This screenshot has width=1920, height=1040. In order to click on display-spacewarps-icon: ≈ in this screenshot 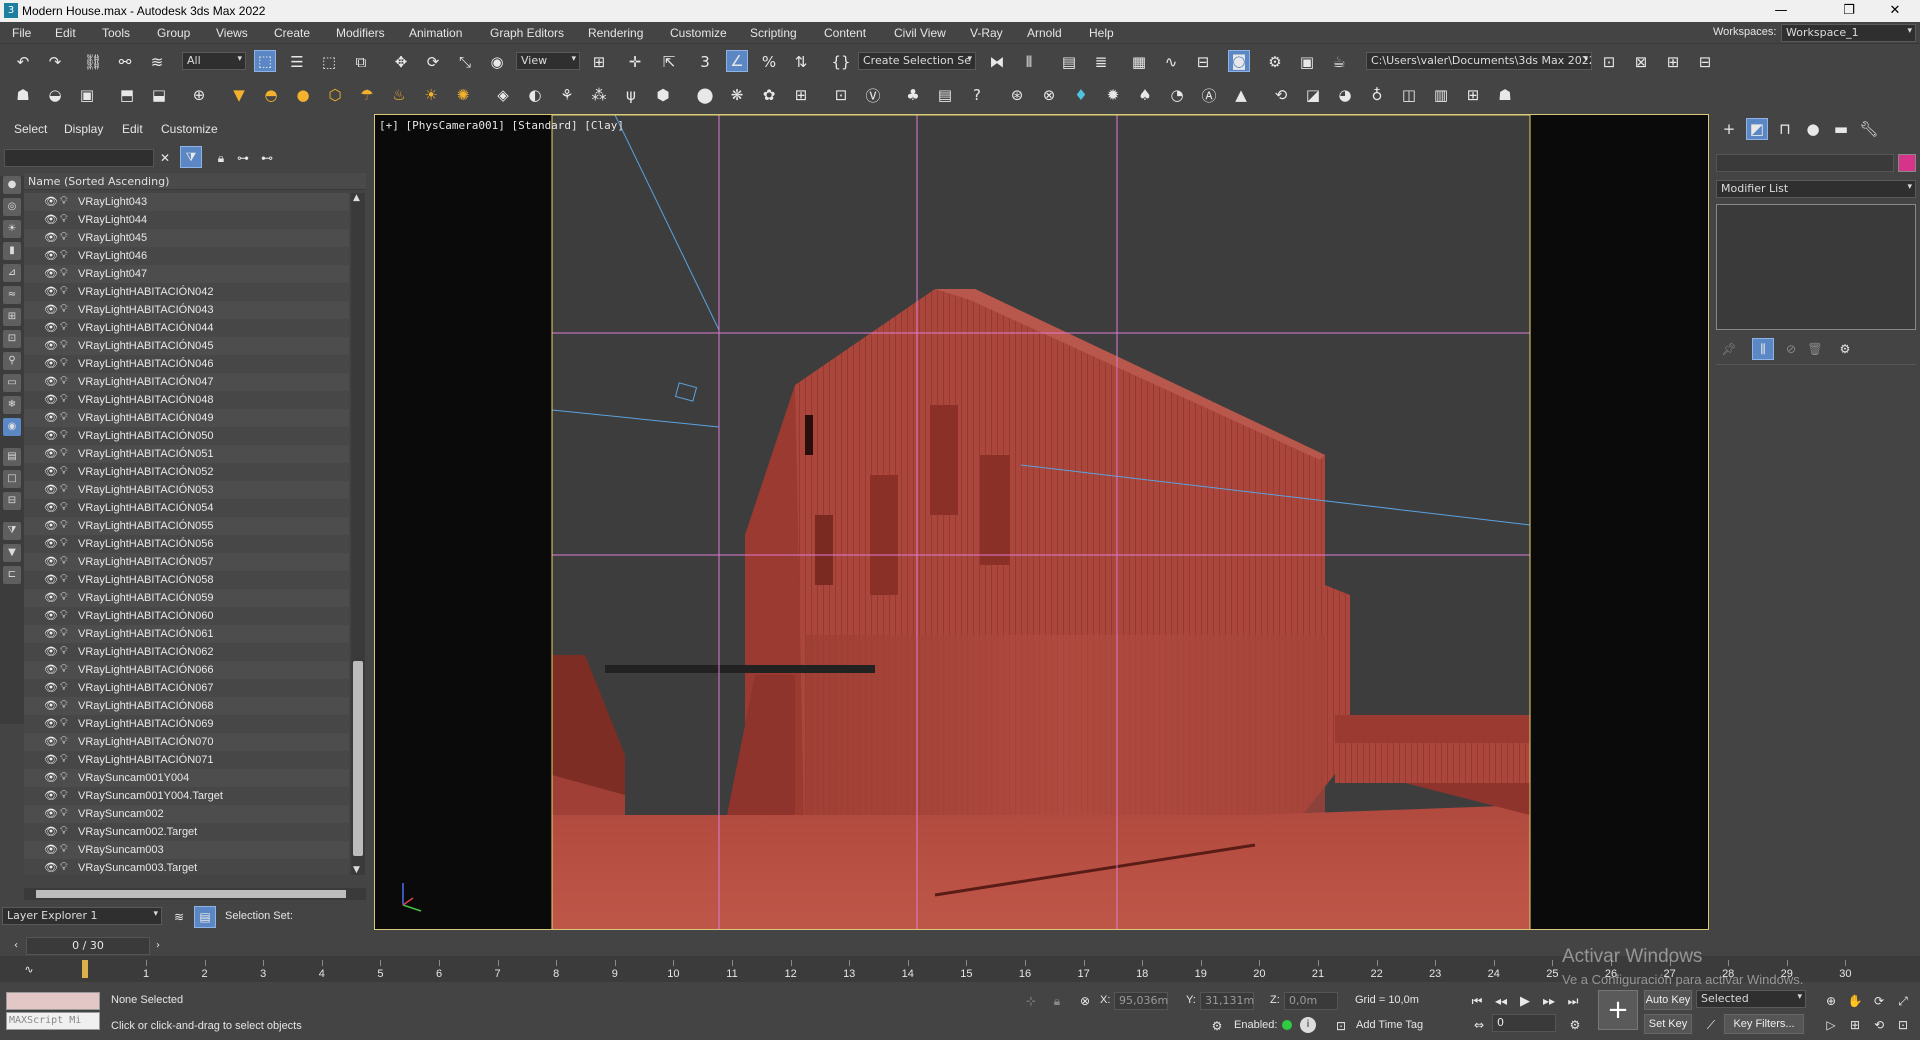, I will do `click(12, 295)`.